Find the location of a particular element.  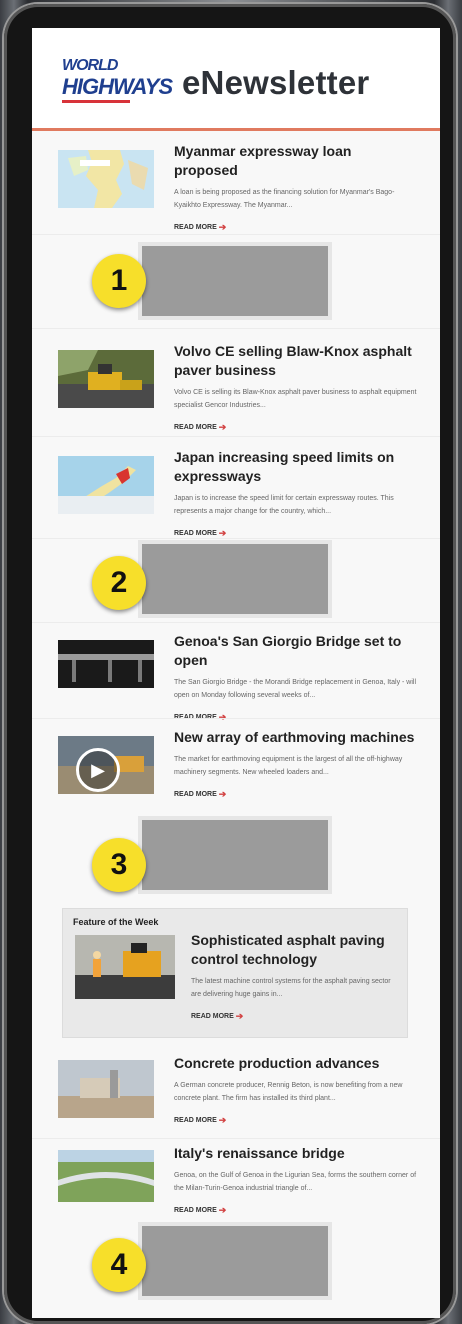

article-thumbnail-video: ▶ is located at coordinates (106, 765).